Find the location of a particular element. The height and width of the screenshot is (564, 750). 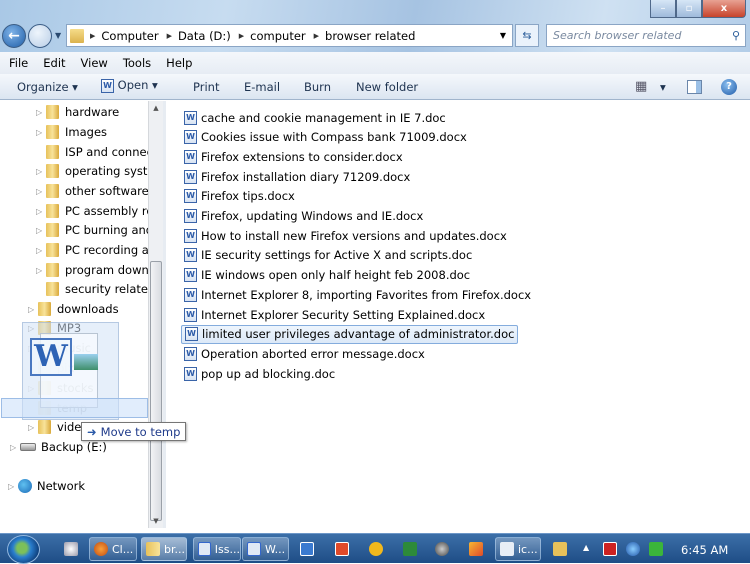

file-item: W Firefox installation diary 71209.docx is located at coordinates (297, 176).